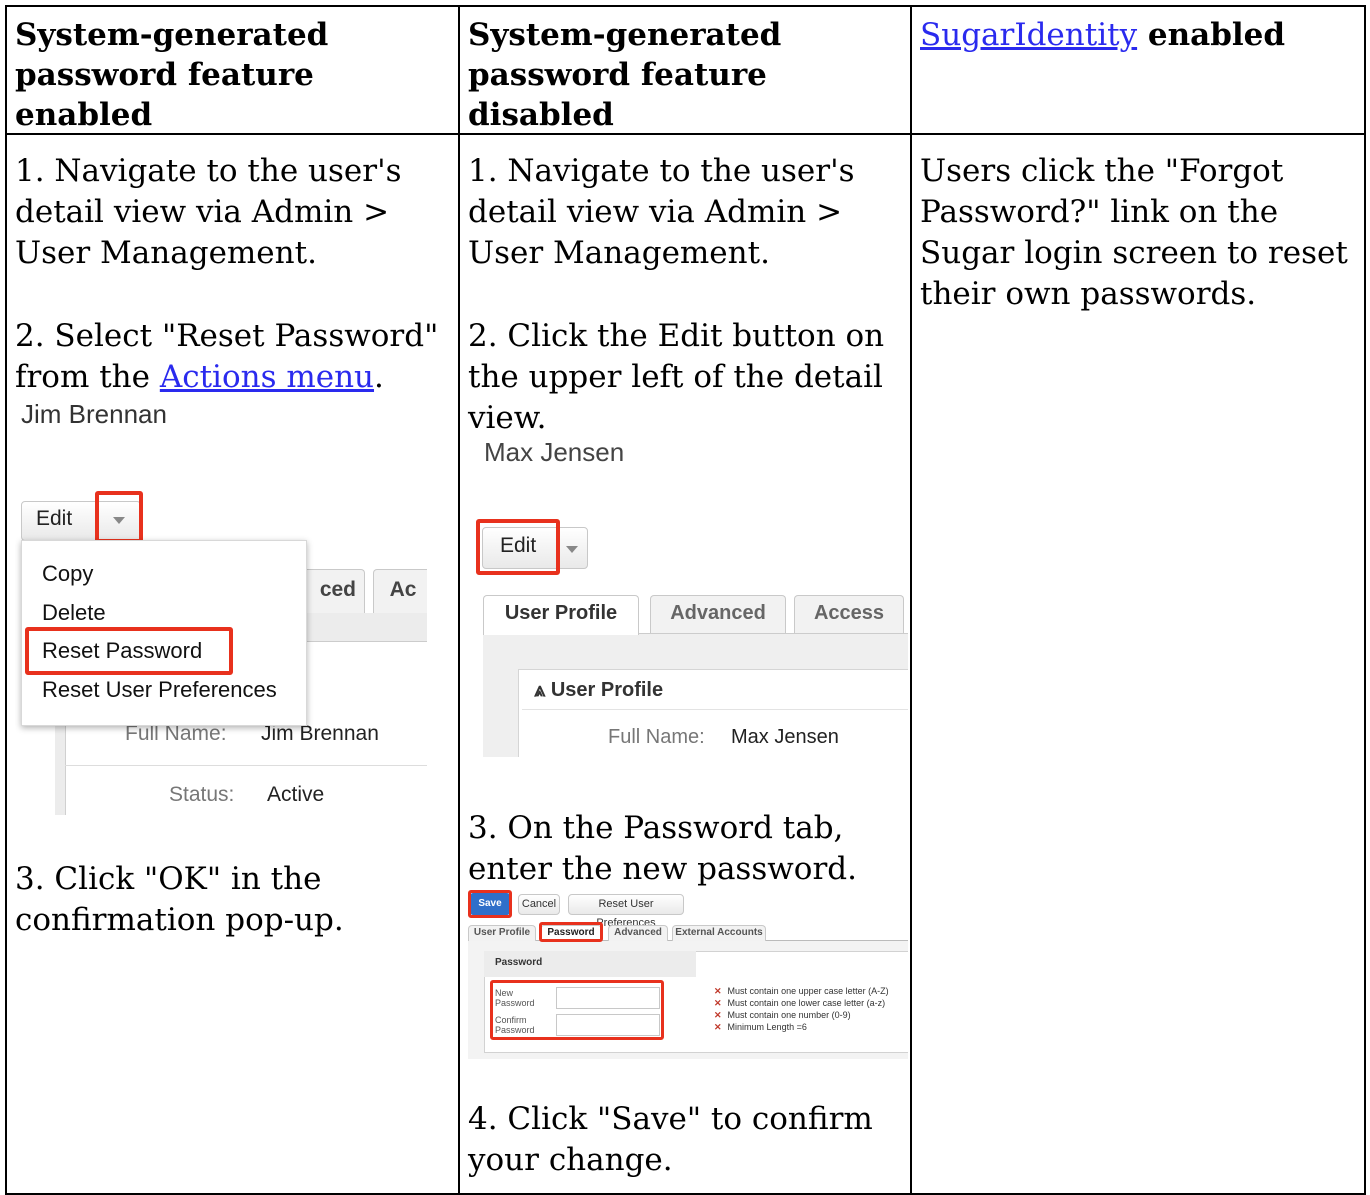  I want to click on panel-title: ⩓ User Profile, so click(598, 690).